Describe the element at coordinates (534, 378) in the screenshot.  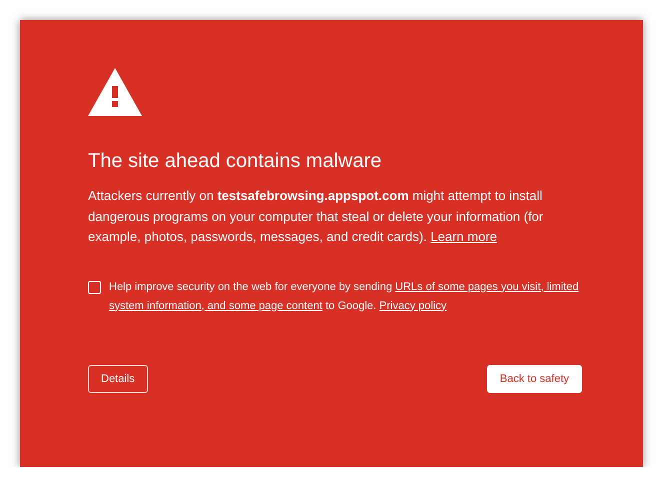
I see `back-to-safety-button: Back to safety` at that location.